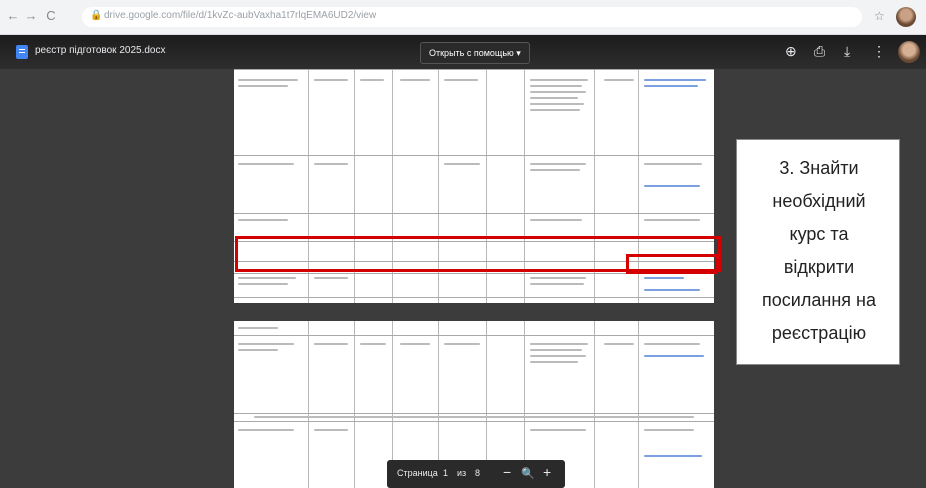  What do you see at coordinates (819, 201) in the screenshot?
I see `callout-line: необхідний` at bounding box center [819, 201].